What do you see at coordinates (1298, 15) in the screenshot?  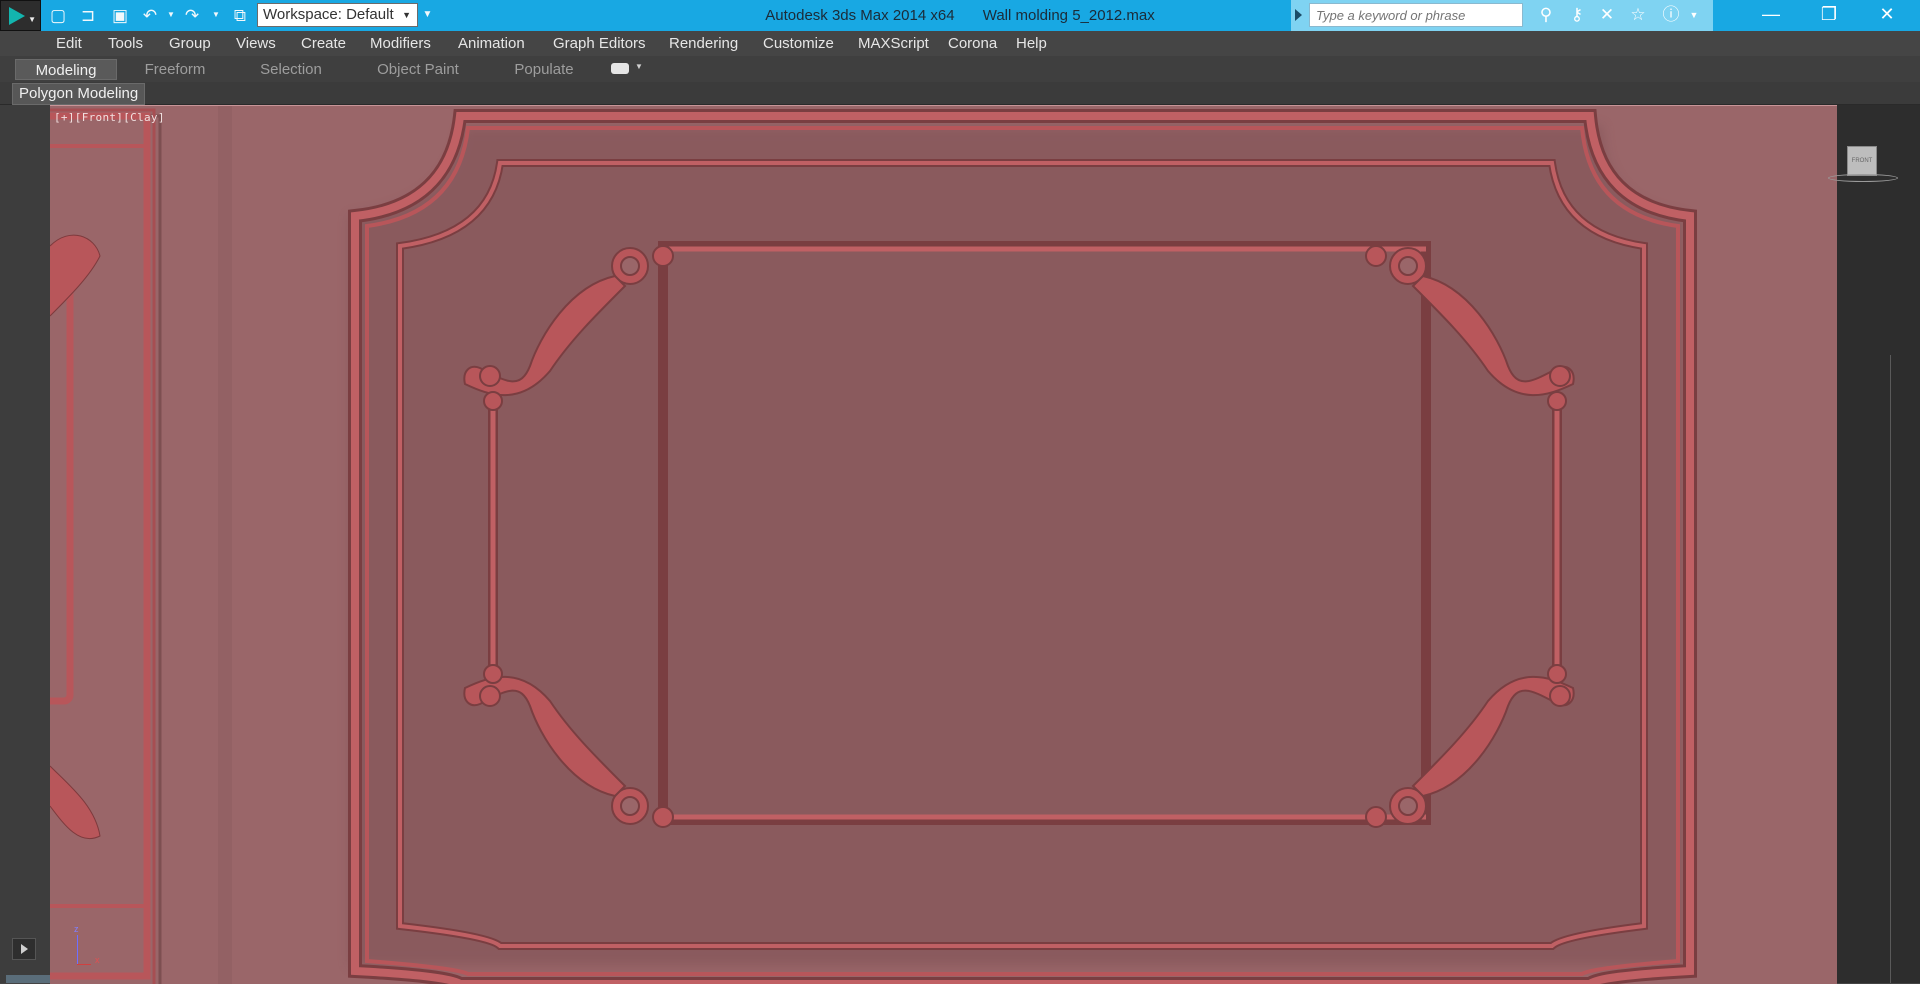 I see `search-expand-icon` at bounding box center [1298, 15].